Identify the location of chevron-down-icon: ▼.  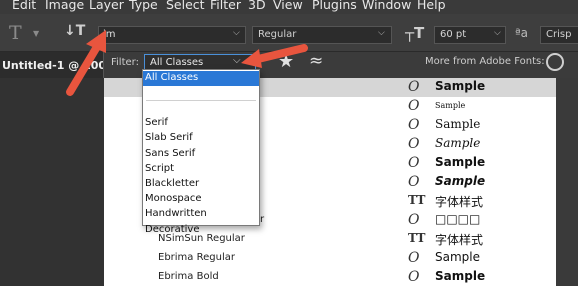
(36, 33).